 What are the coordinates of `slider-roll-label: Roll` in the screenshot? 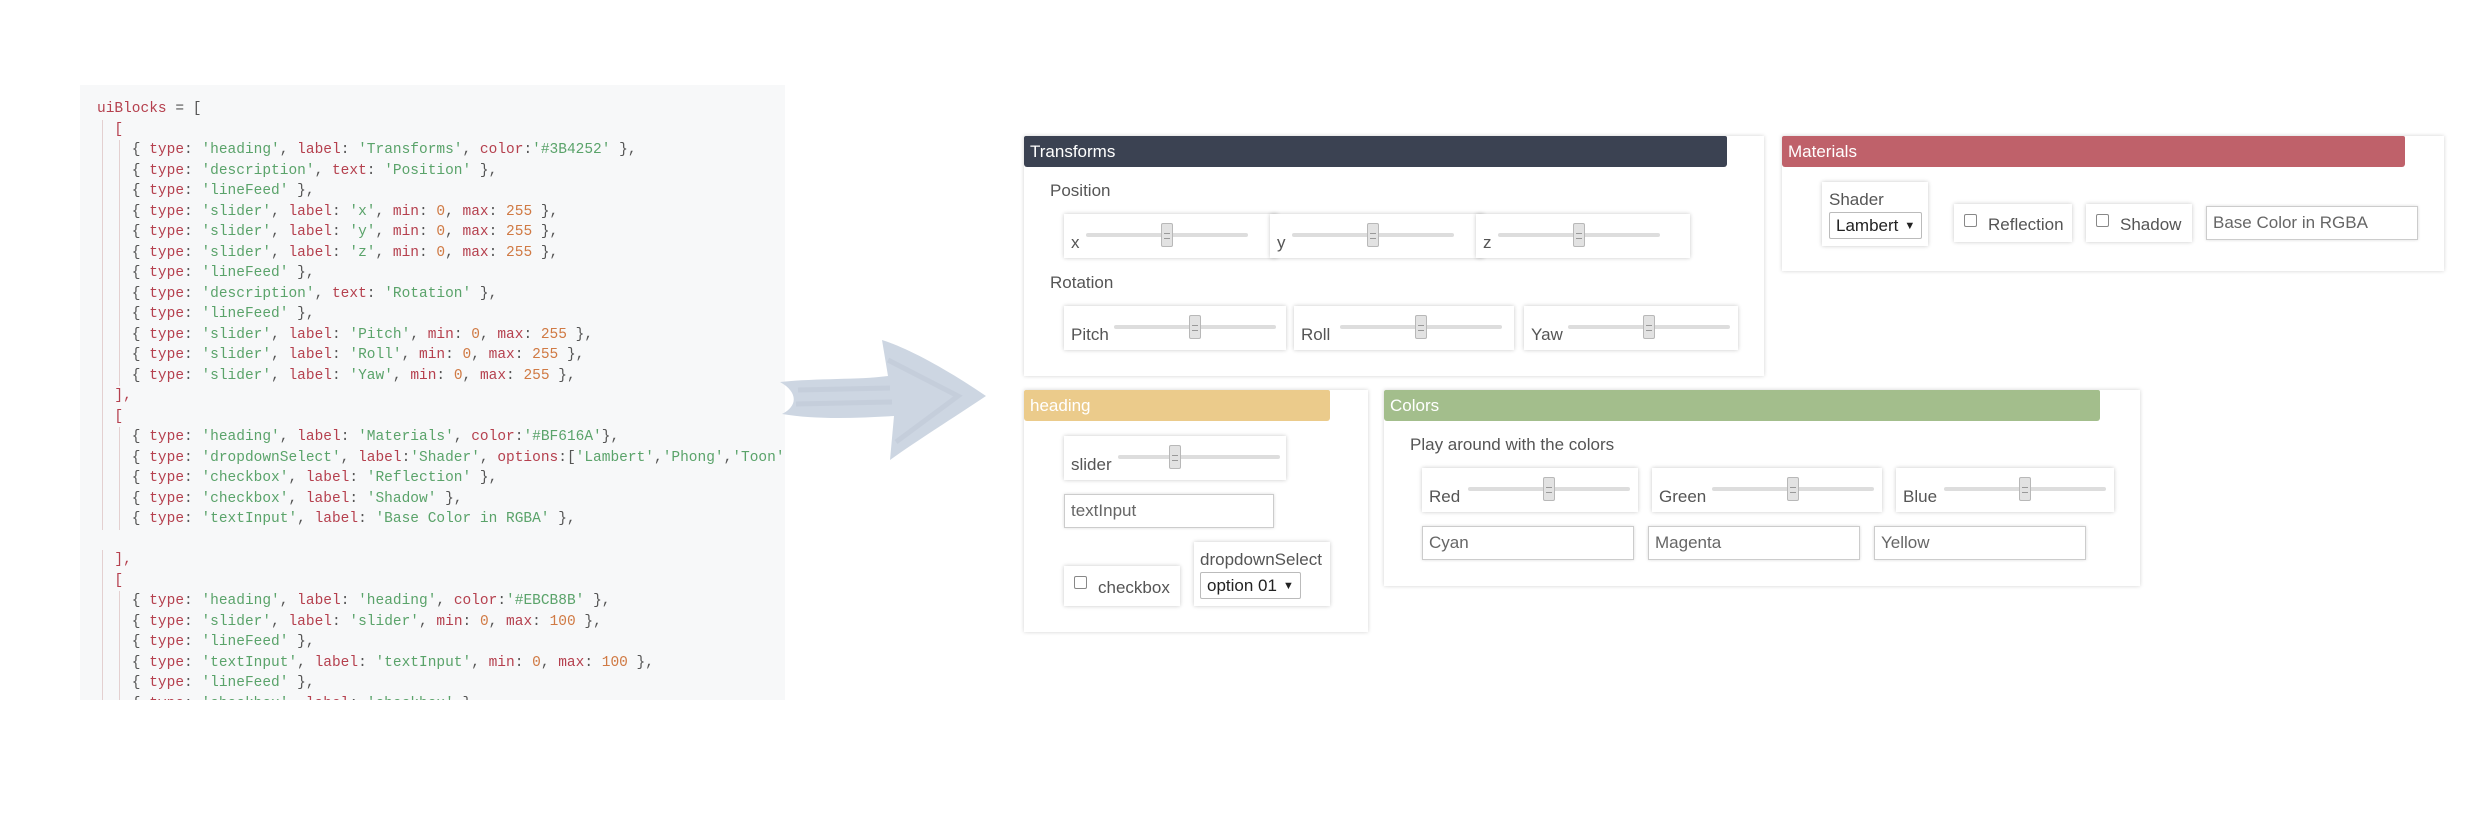 It's located at (1316, 334).